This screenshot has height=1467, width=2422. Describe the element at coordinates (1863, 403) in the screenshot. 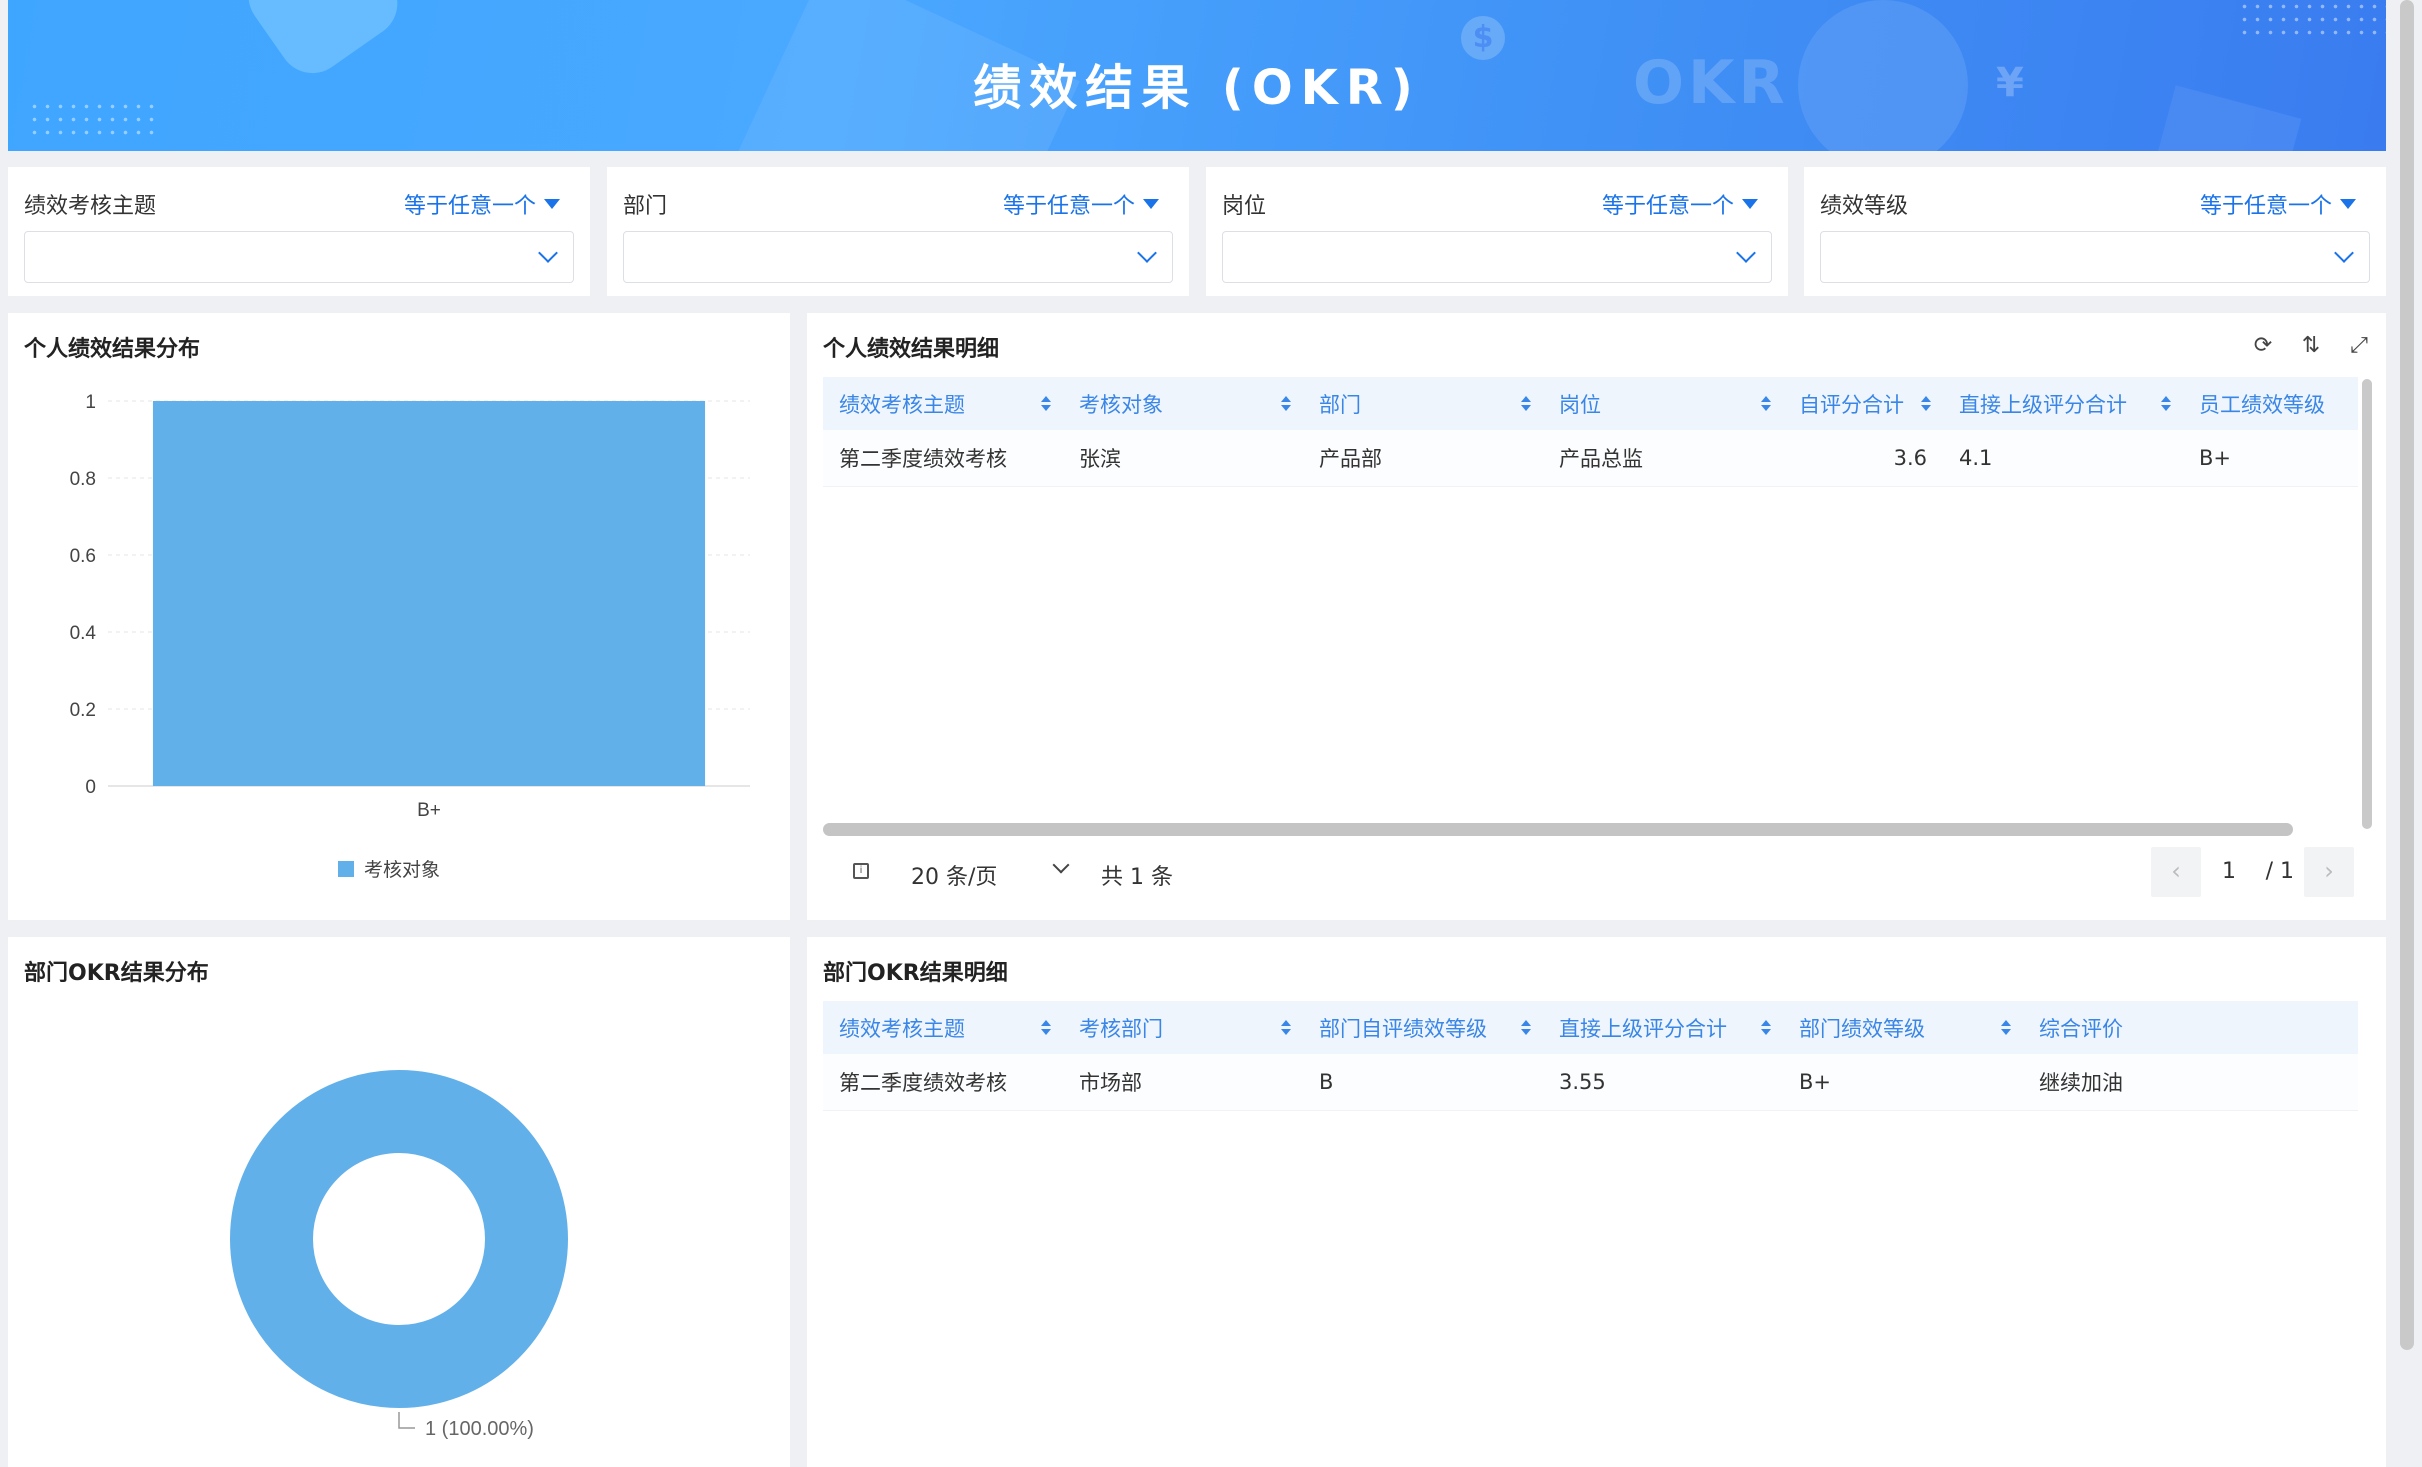

I see `column-header: 自评分合计` at that location.